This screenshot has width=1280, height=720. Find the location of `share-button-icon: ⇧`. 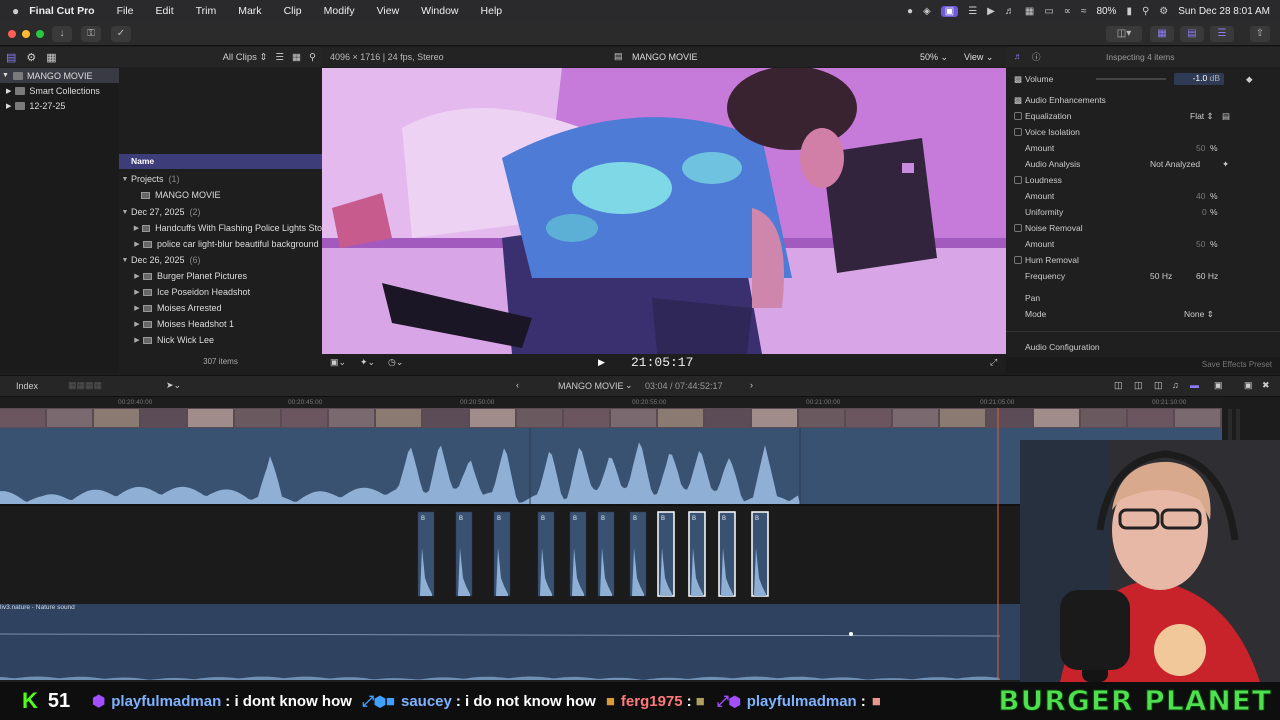

share-button-icon: ⇧ is located at coordinates (1260, 34).